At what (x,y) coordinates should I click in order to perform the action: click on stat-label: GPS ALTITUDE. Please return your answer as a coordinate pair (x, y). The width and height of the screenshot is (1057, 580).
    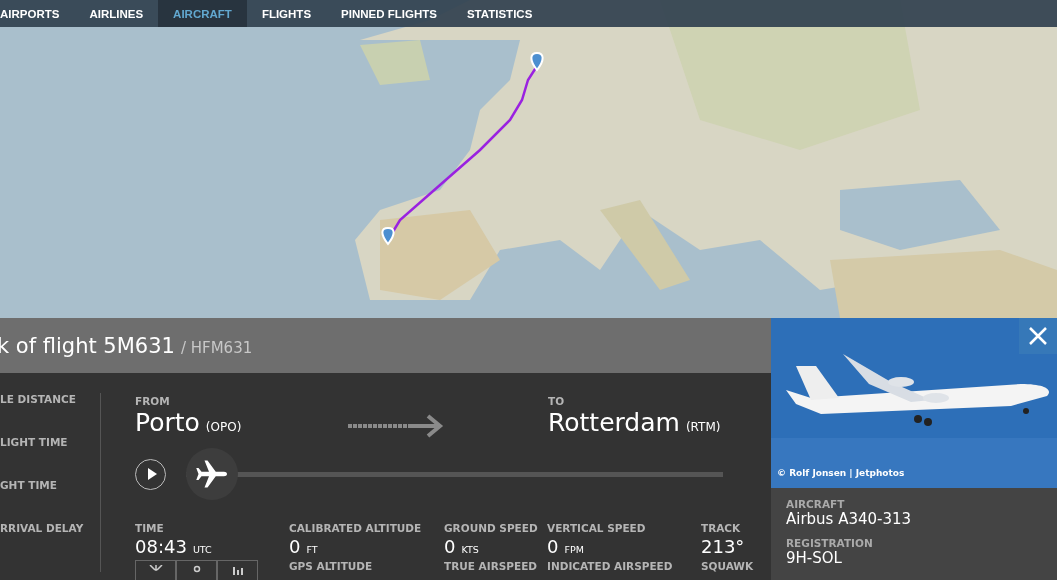
    Looking at the image, I should click on (331, 566).